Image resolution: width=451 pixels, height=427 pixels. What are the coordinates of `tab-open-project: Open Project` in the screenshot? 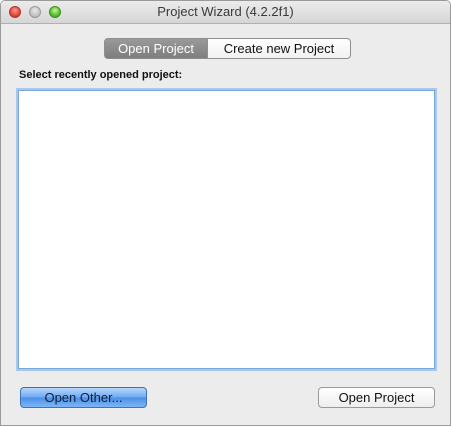 It's located at (156, 48).